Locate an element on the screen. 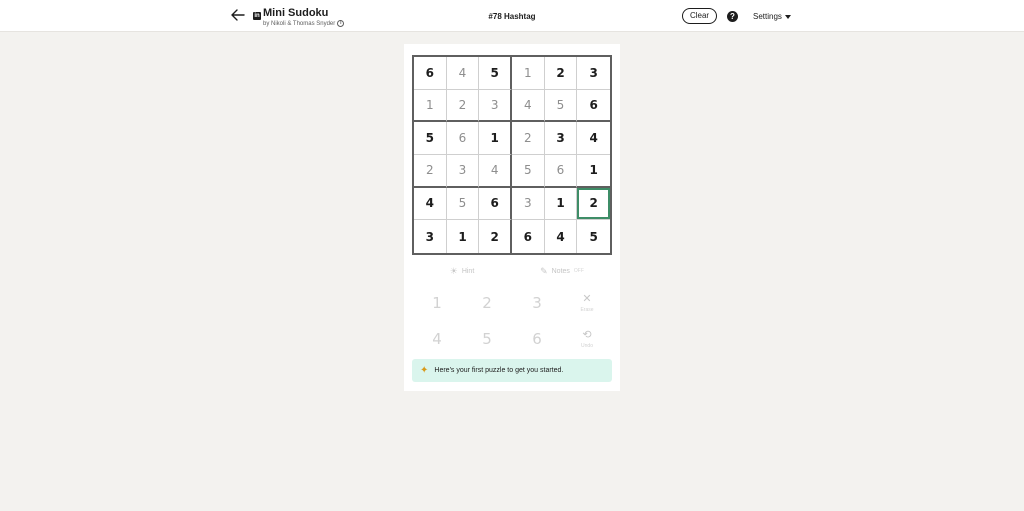 The width and height of the screenshot is (1024, 511). sudoku-grid: 645123123456561234234561456312312645 is located at coordinates (512, 155).